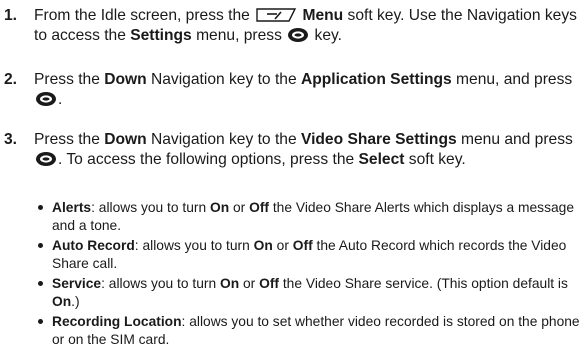 The width and height of the screenshot is (586, 352). Describe the element at coordinates (11, 139) in the screenshot. I see `step-number: 3.` at that location.